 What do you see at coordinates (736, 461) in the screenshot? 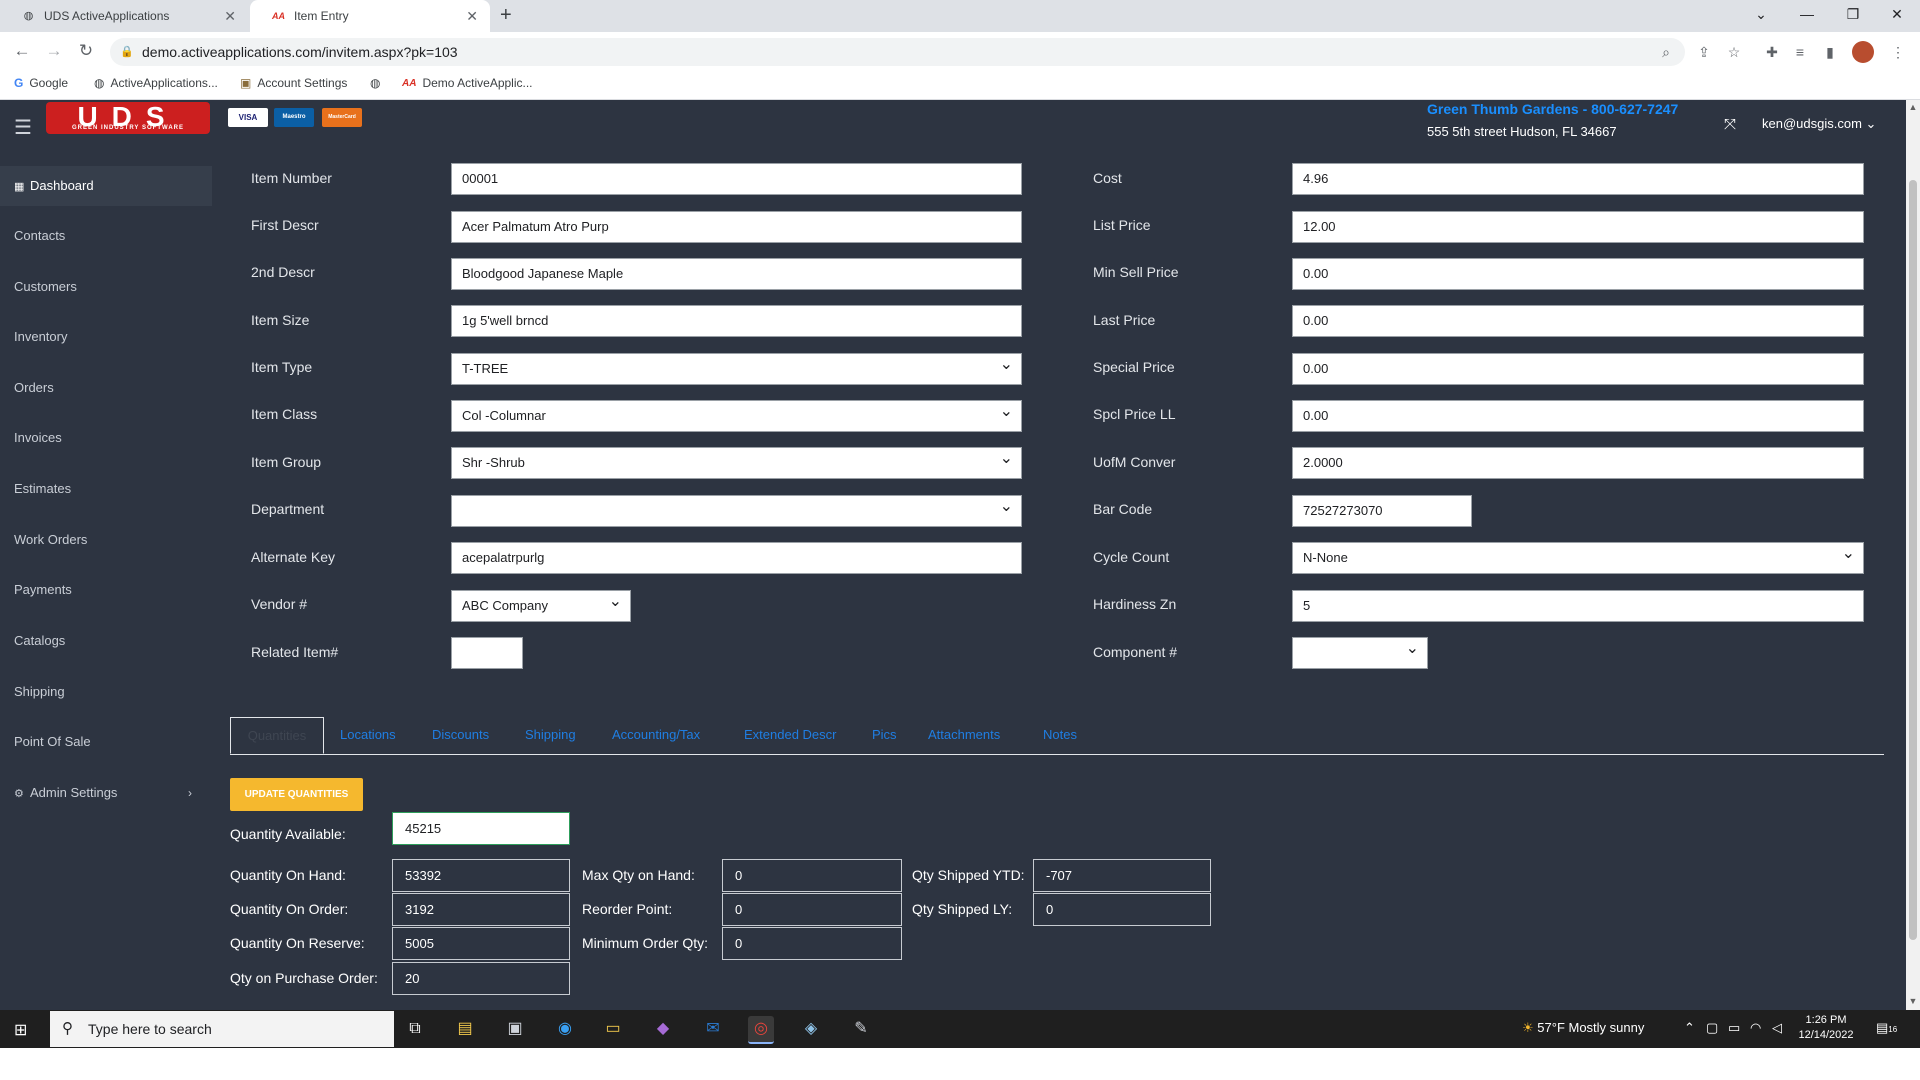
I see `item-group-select: Shr -Shrub` at bounding box center [736, 461].